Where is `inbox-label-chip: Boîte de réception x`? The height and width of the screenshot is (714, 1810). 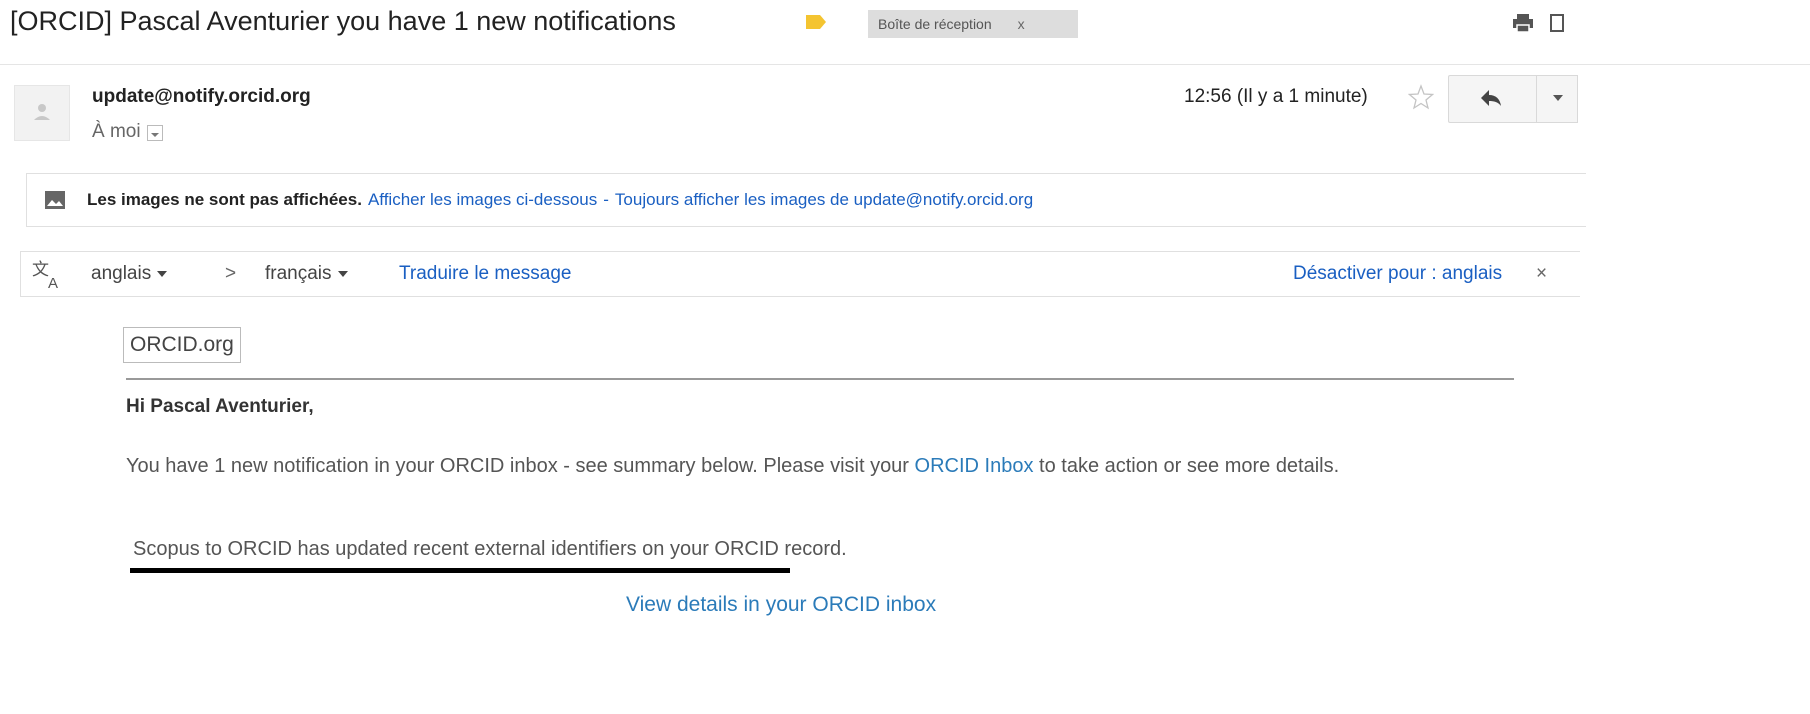 inbox-label-chip: Boîte de réception x is located at coordinates (973, 24).